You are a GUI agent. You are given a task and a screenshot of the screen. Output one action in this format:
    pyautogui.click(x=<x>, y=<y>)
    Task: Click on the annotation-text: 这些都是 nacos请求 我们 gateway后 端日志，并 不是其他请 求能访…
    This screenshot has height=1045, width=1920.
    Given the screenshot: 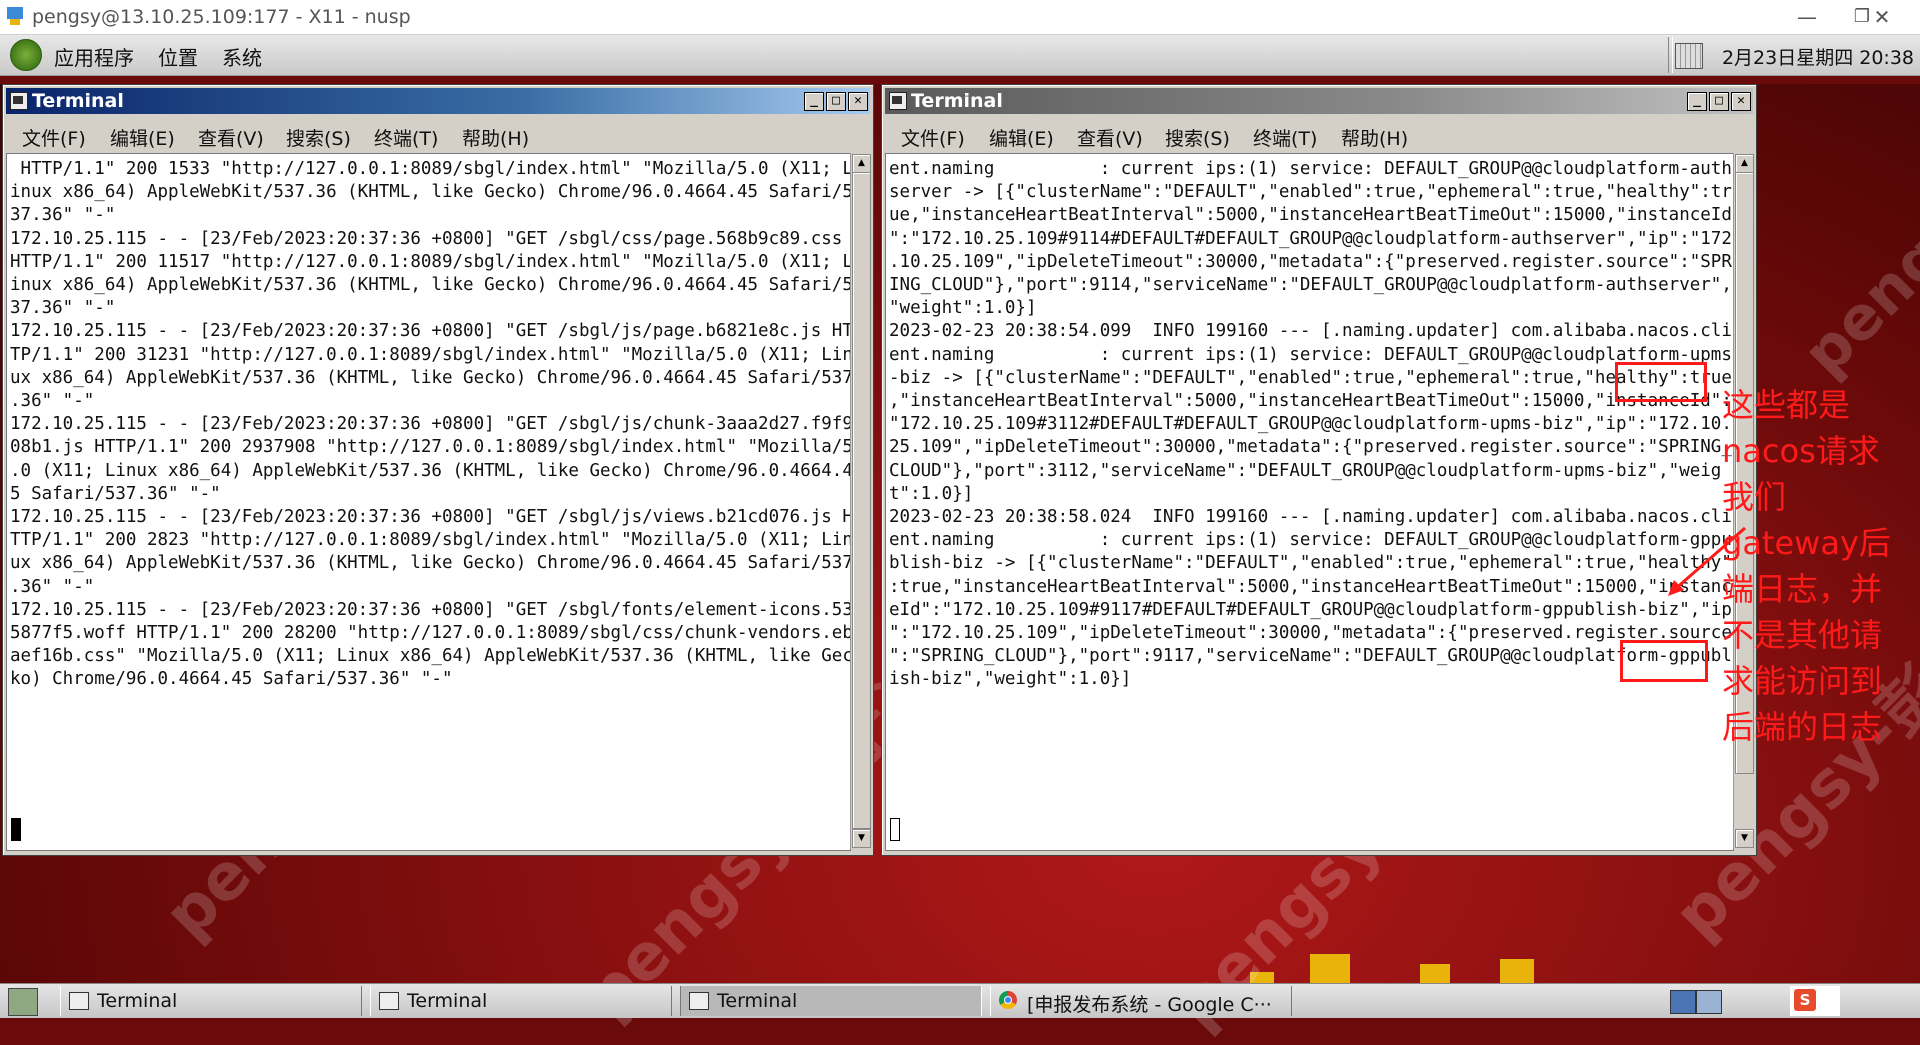 What is the action you would take?
    pyautogui.click(x=1821, y=566)
    